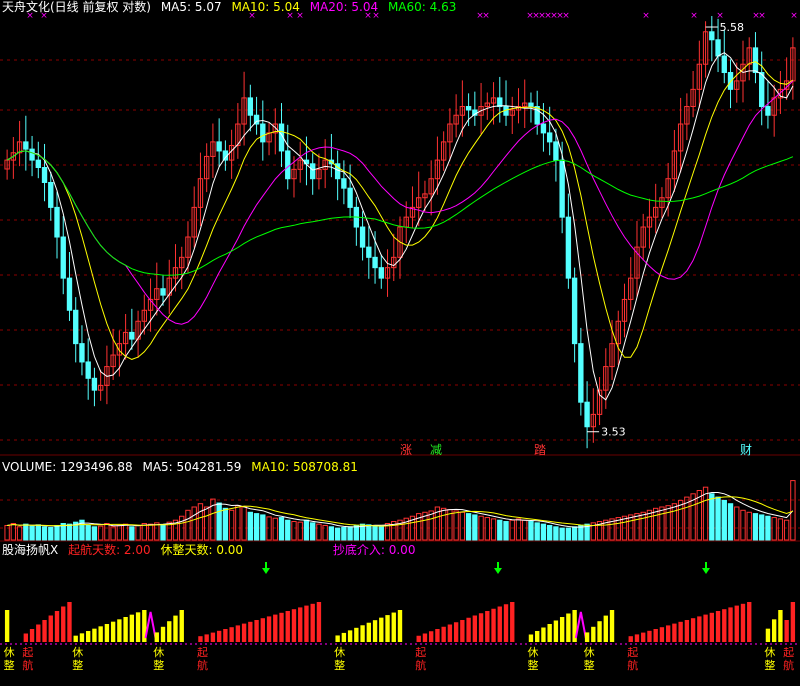 The height and width of the screenshot is (686, 800). Describe the element at coordinates (436, 450) in the screenshot. I see `signal-tag: 减` at that location.